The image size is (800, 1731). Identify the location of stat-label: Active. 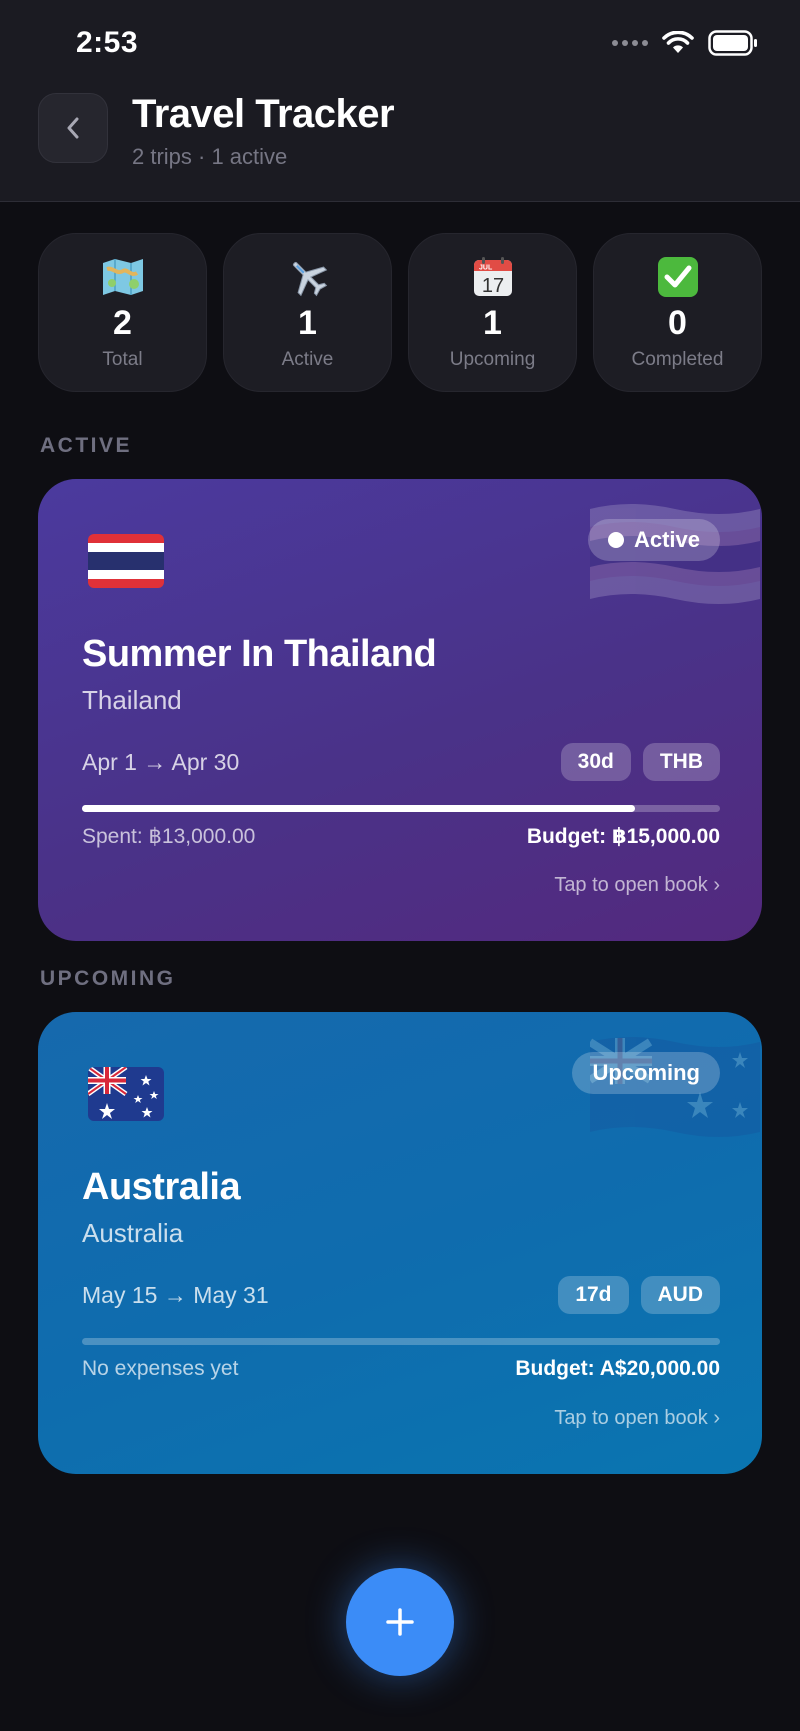
(307, 359).